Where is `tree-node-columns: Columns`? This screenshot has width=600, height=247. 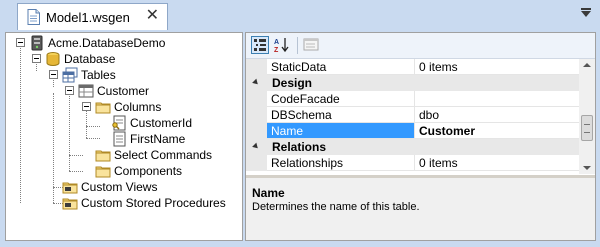 tree-node-columns: Columns is located at coordinates (128, 107).